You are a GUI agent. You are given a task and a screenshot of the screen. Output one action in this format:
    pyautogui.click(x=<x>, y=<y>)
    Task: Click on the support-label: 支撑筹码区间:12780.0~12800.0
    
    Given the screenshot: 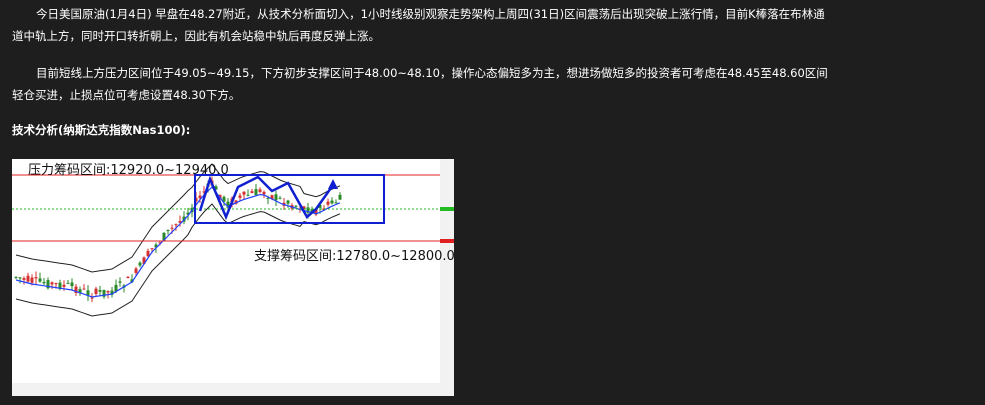 What is the action you would take?
    pyautogui.click(x=354, y=256)
    